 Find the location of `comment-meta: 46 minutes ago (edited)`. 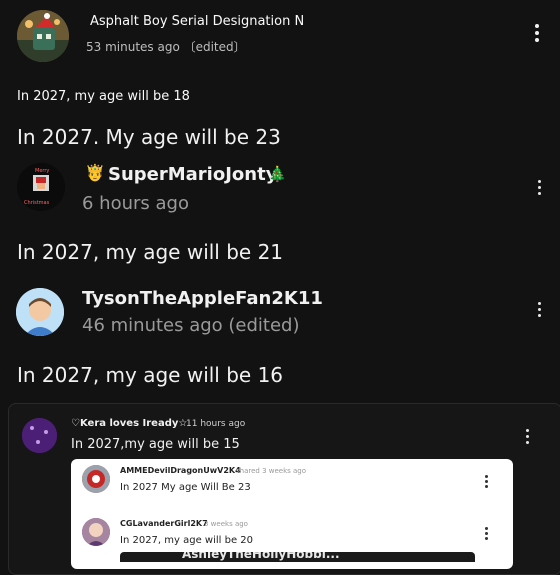

comment-meta: 46 minutes ago (edited) is located at coordinates (191, 325).